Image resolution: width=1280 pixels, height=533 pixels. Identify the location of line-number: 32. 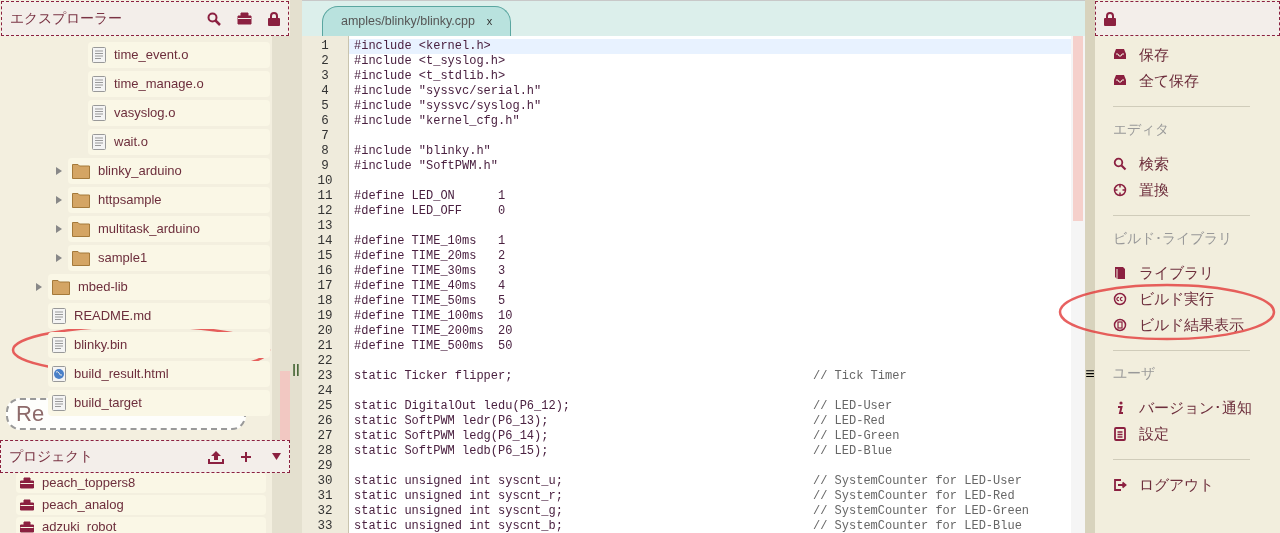
(325, 511).